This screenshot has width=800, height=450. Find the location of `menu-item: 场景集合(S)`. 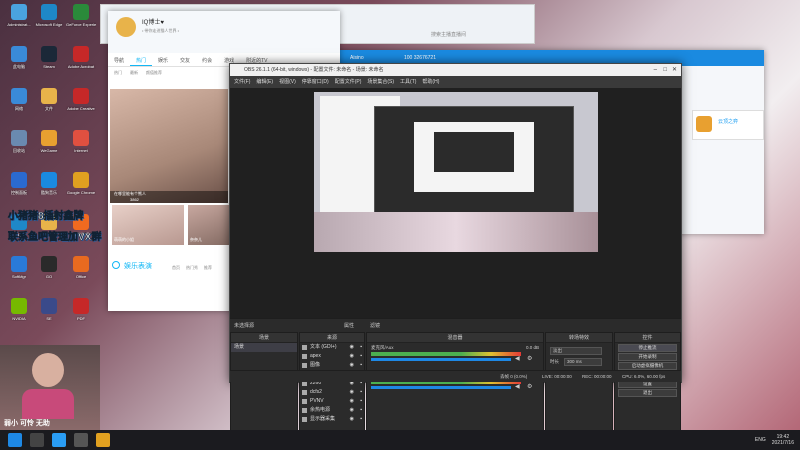

menu-item: 场景集合(S) is located at coordinates (380, 82).